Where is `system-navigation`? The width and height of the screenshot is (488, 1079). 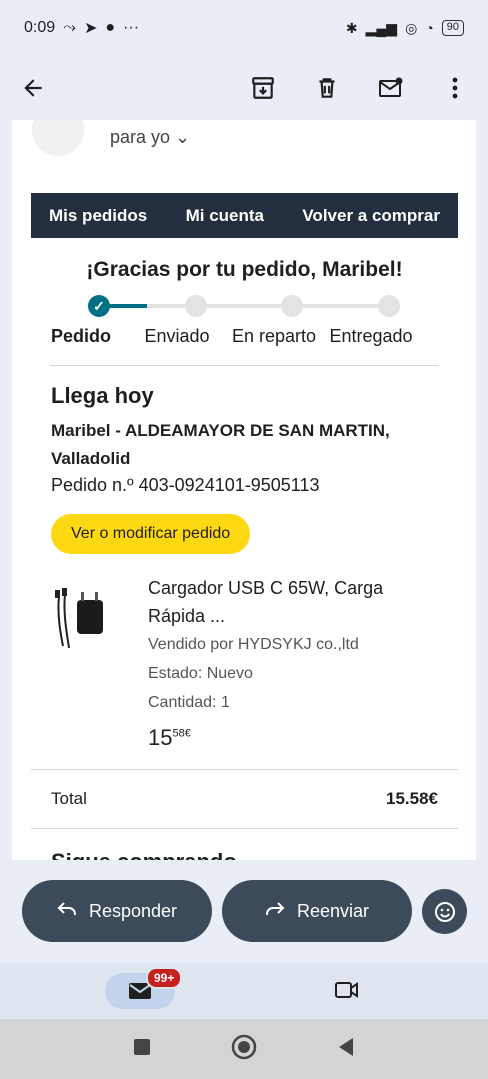 system-navigation is located at coordinates (244, 1049).